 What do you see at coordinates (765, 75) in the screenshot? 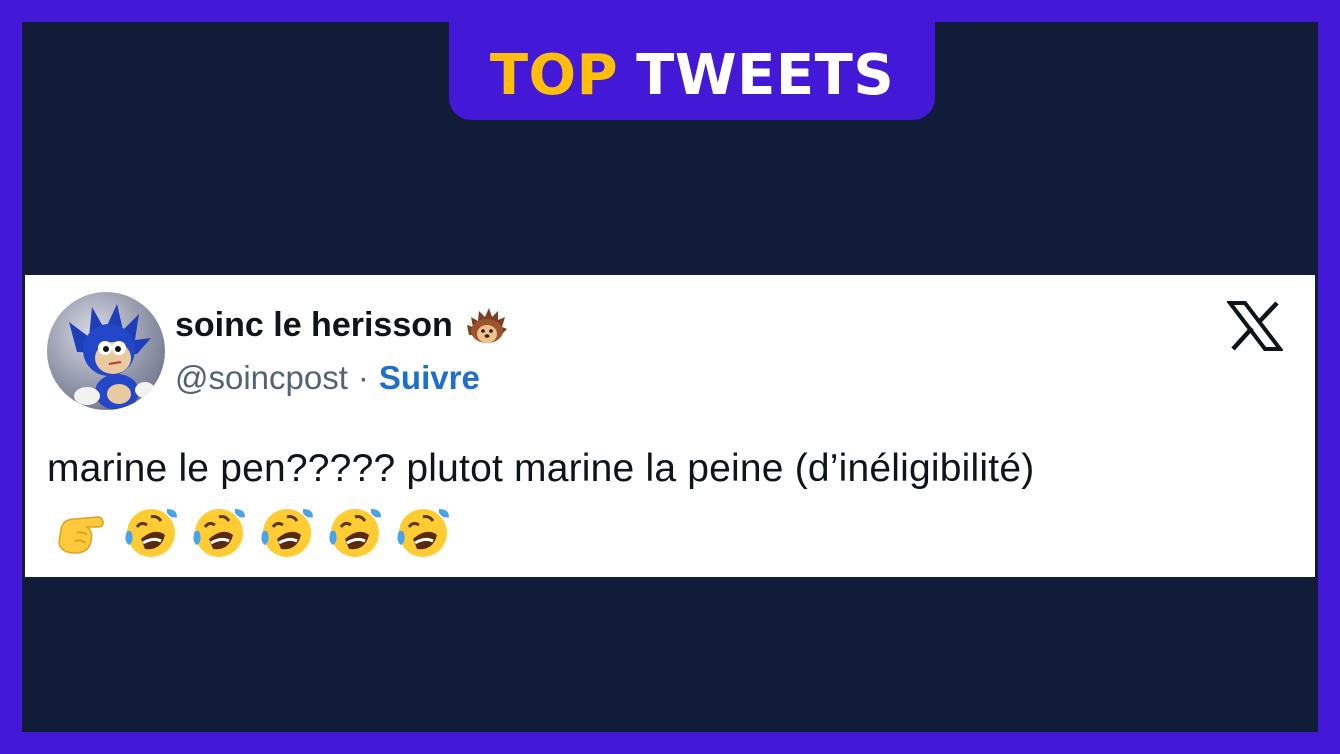
I see `banner-word-tweets: TWEETS` at bounding box center [765, 75].